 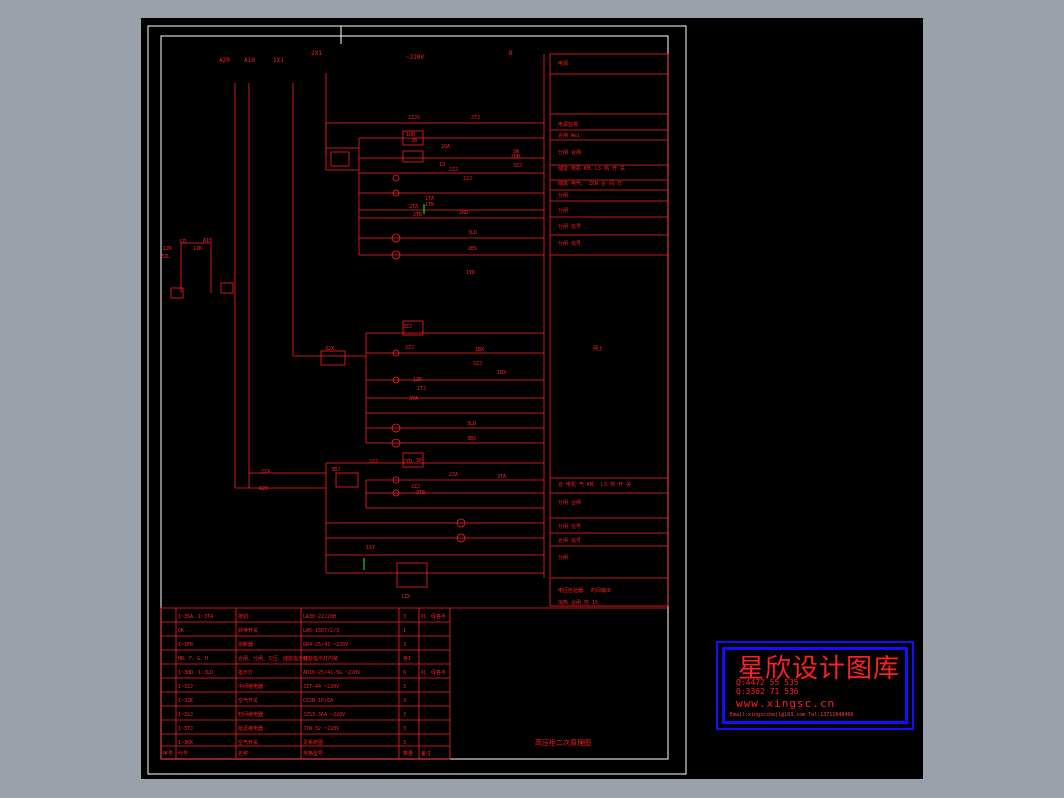 I want to click on table-cell: 1~3KK, so click(x=185, y=743).